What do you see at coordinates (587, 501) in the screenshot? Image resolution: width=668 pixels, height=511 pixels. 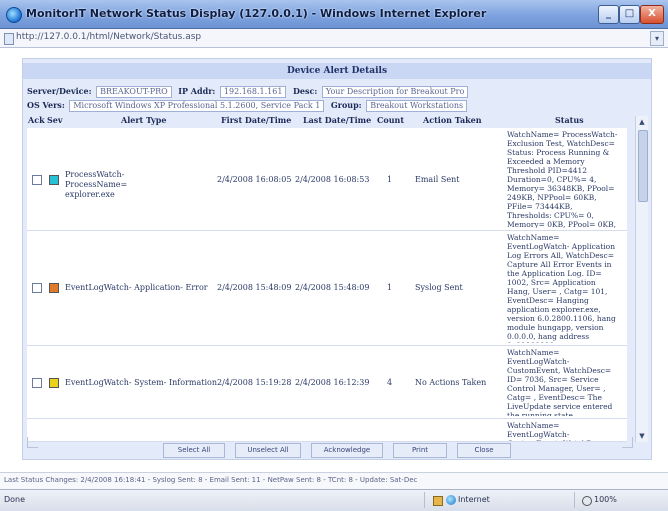 I see `zoom-icon` at bounding box center [587, 501].